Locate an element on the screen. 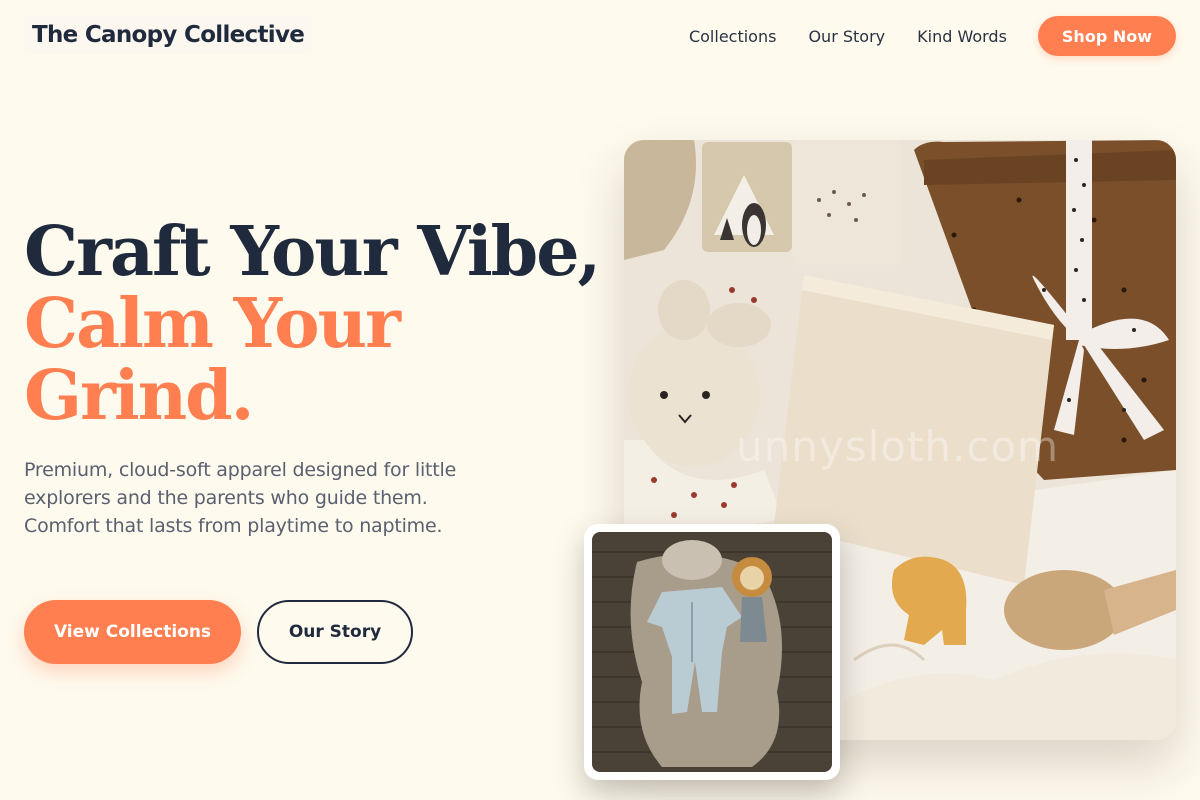  inset-image-illustration is located at coordinates (712, 652).